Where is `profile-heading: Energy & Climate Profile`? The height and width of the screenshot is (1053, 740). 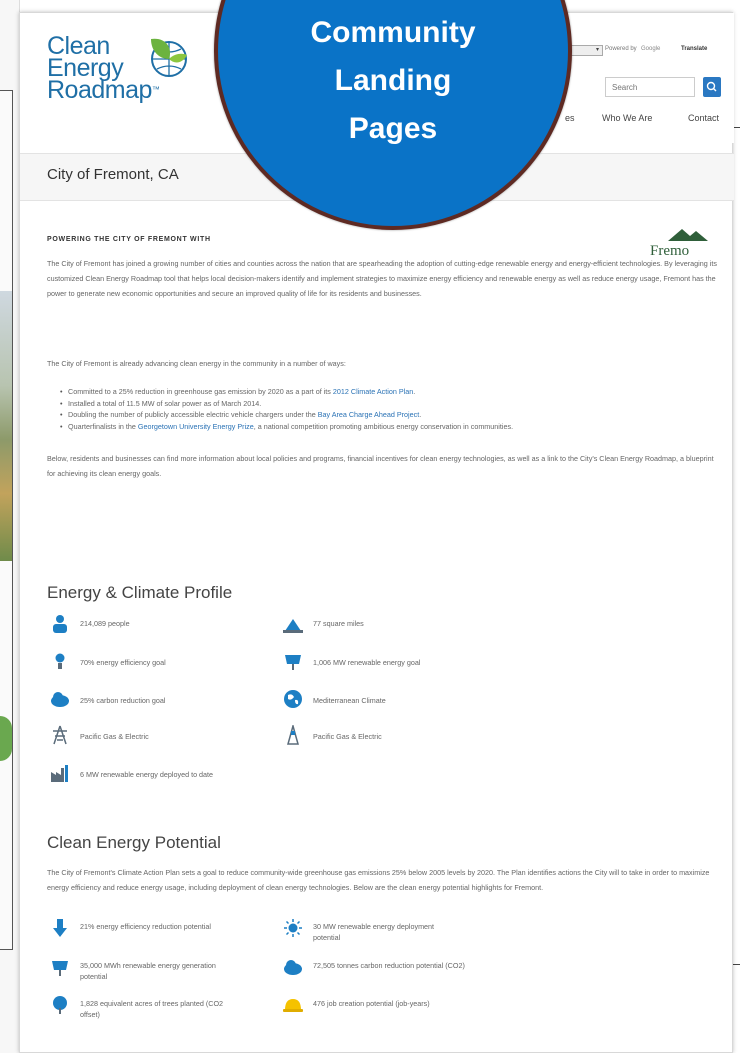 profile-heading: Energy & Climate Profile is located at coordinates (140, 592).